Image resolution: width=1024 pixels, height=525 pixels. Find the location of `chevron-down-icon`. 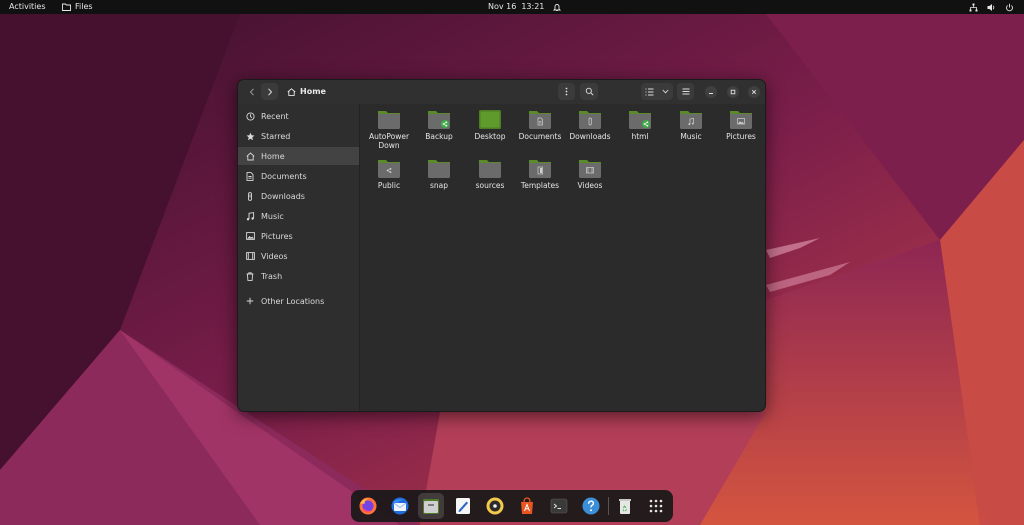

chevron-down-icon is located at coordinates (665, 91).